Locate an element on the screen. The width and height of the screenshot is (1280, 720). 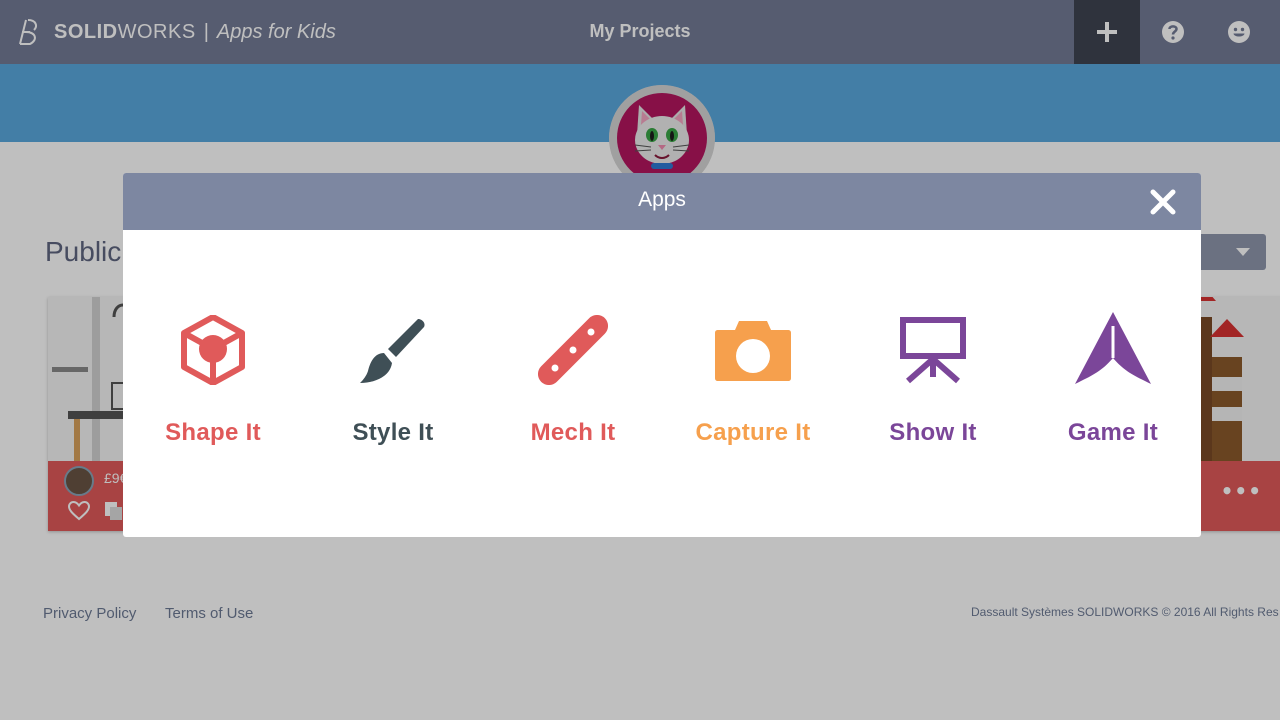
app-show-it: Show It is located at coordinates (933, 350).